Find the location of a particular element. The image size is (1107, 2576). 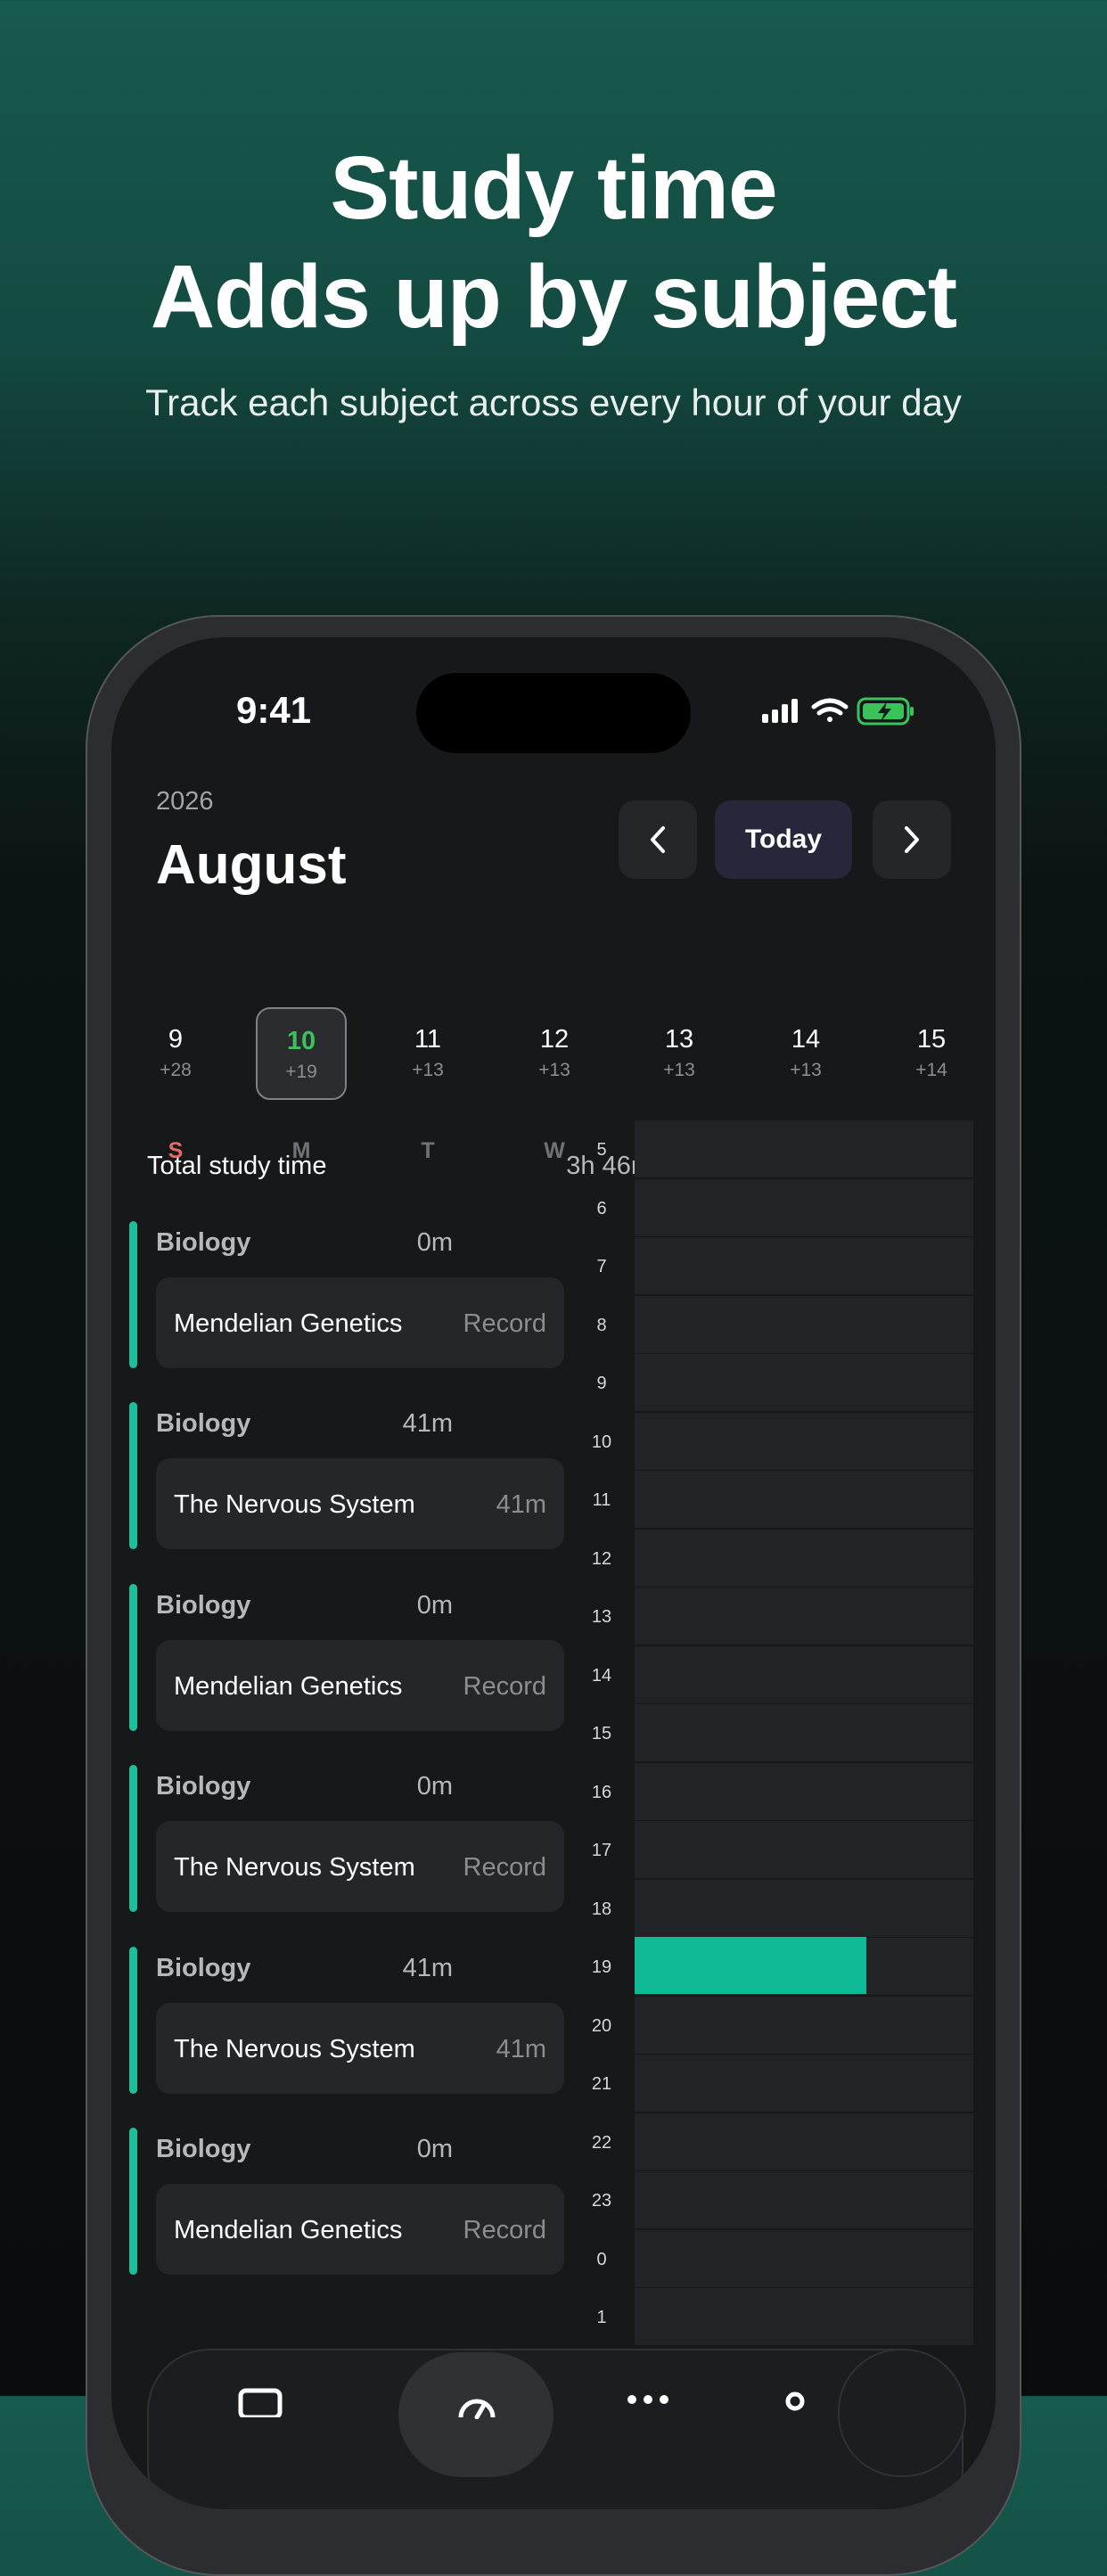

date-cell-selected: 10 +19 is located at coordinates (301, 1053).